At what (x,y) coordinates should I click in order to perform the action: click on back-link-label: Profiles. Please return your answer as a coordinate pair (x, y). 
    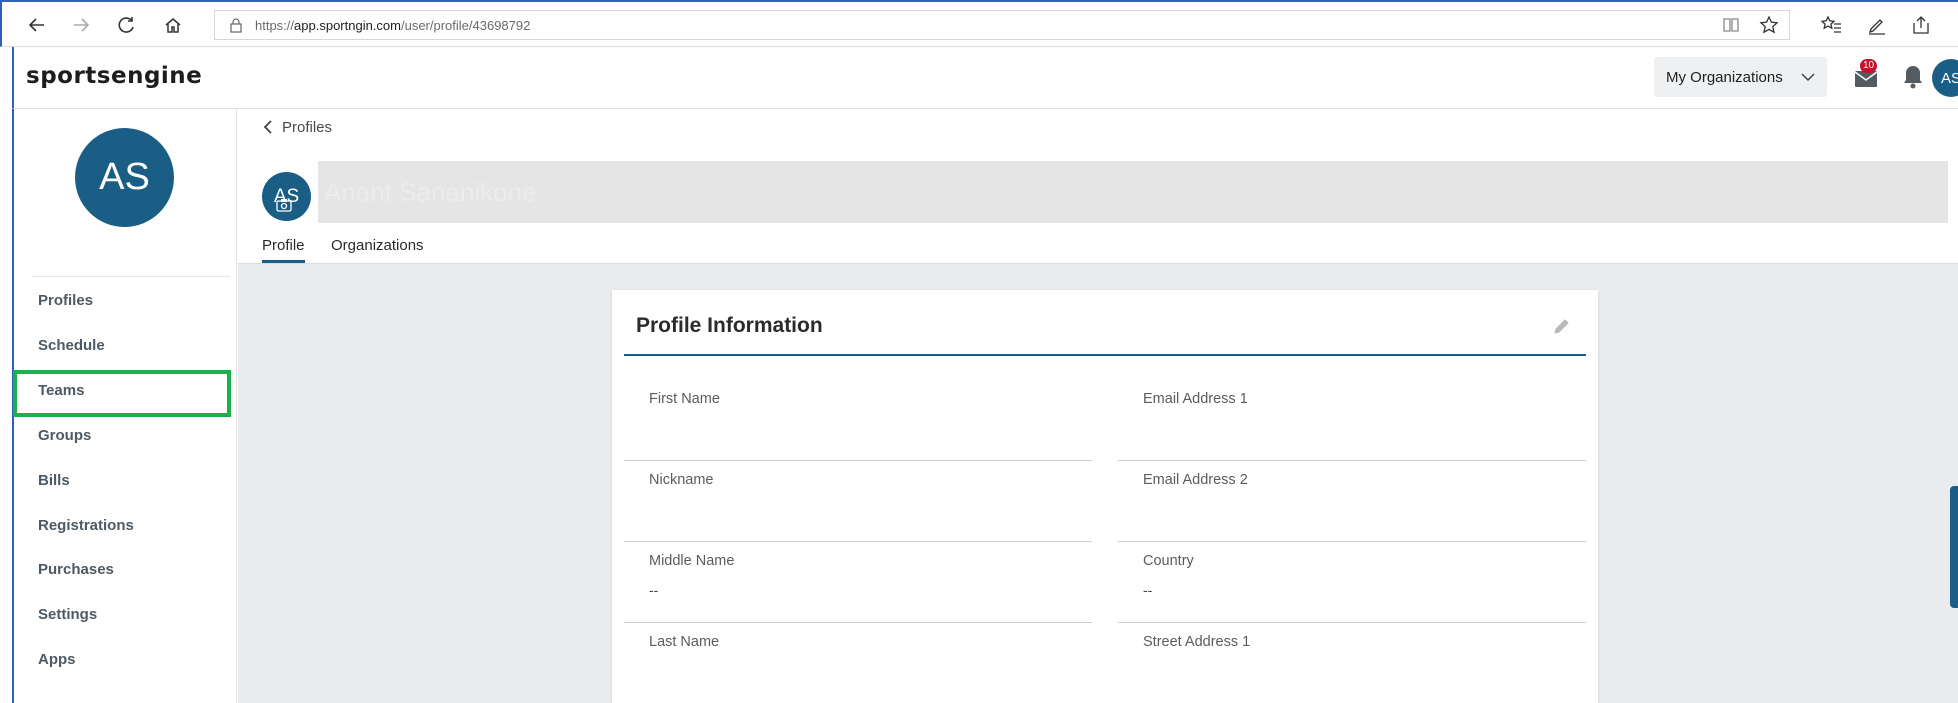
    Looking at the image, I should click on (307, 127).